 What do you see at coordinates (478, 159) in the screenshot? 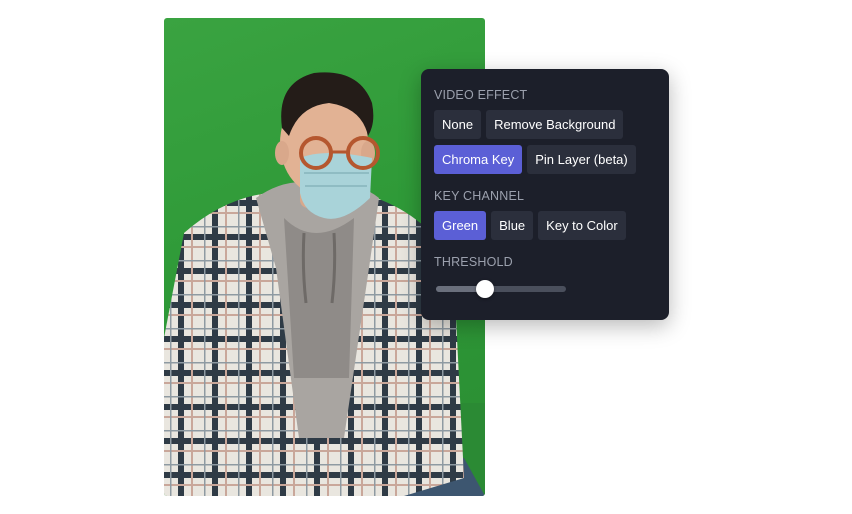
I see `effect-chroma-key-button: Chroma Key` at bounding box center [478, 159].